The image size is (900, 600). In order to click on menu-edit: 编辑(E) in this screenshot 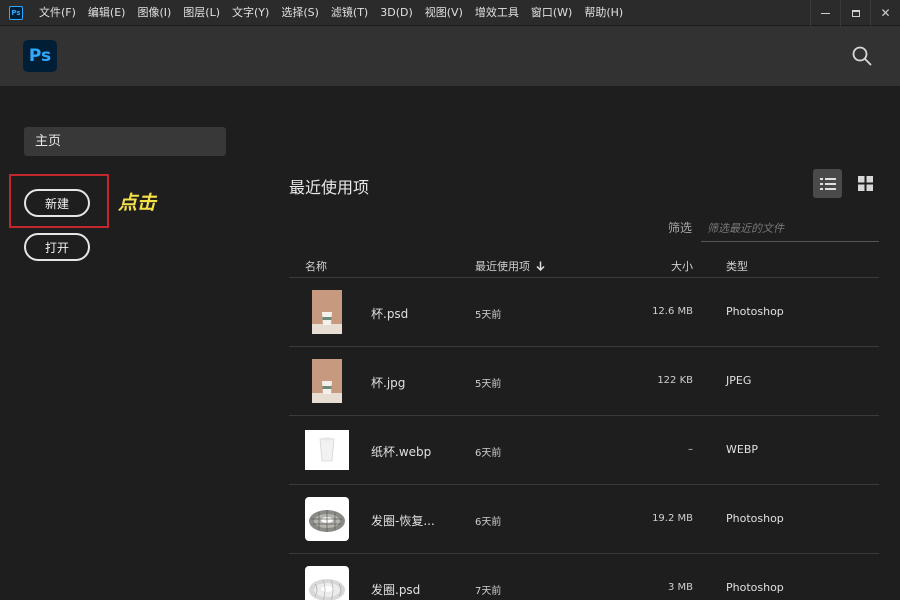, I will do `click(107, 13)`.